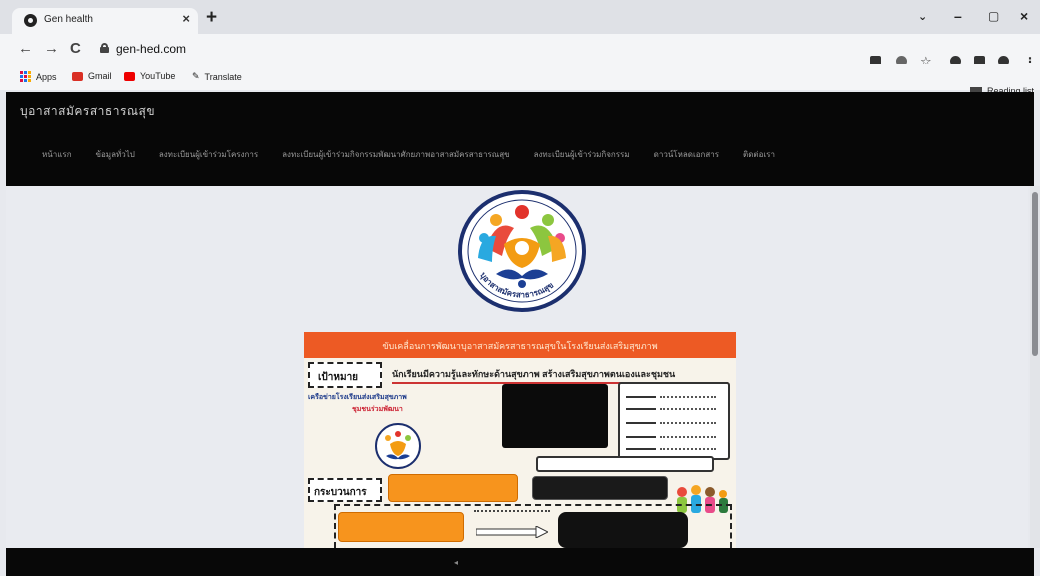 This screenshot has width=1040, height=576. Describe the element at coordinates (1035, 367) in the screenshot. I see `scrollbar` at that location.